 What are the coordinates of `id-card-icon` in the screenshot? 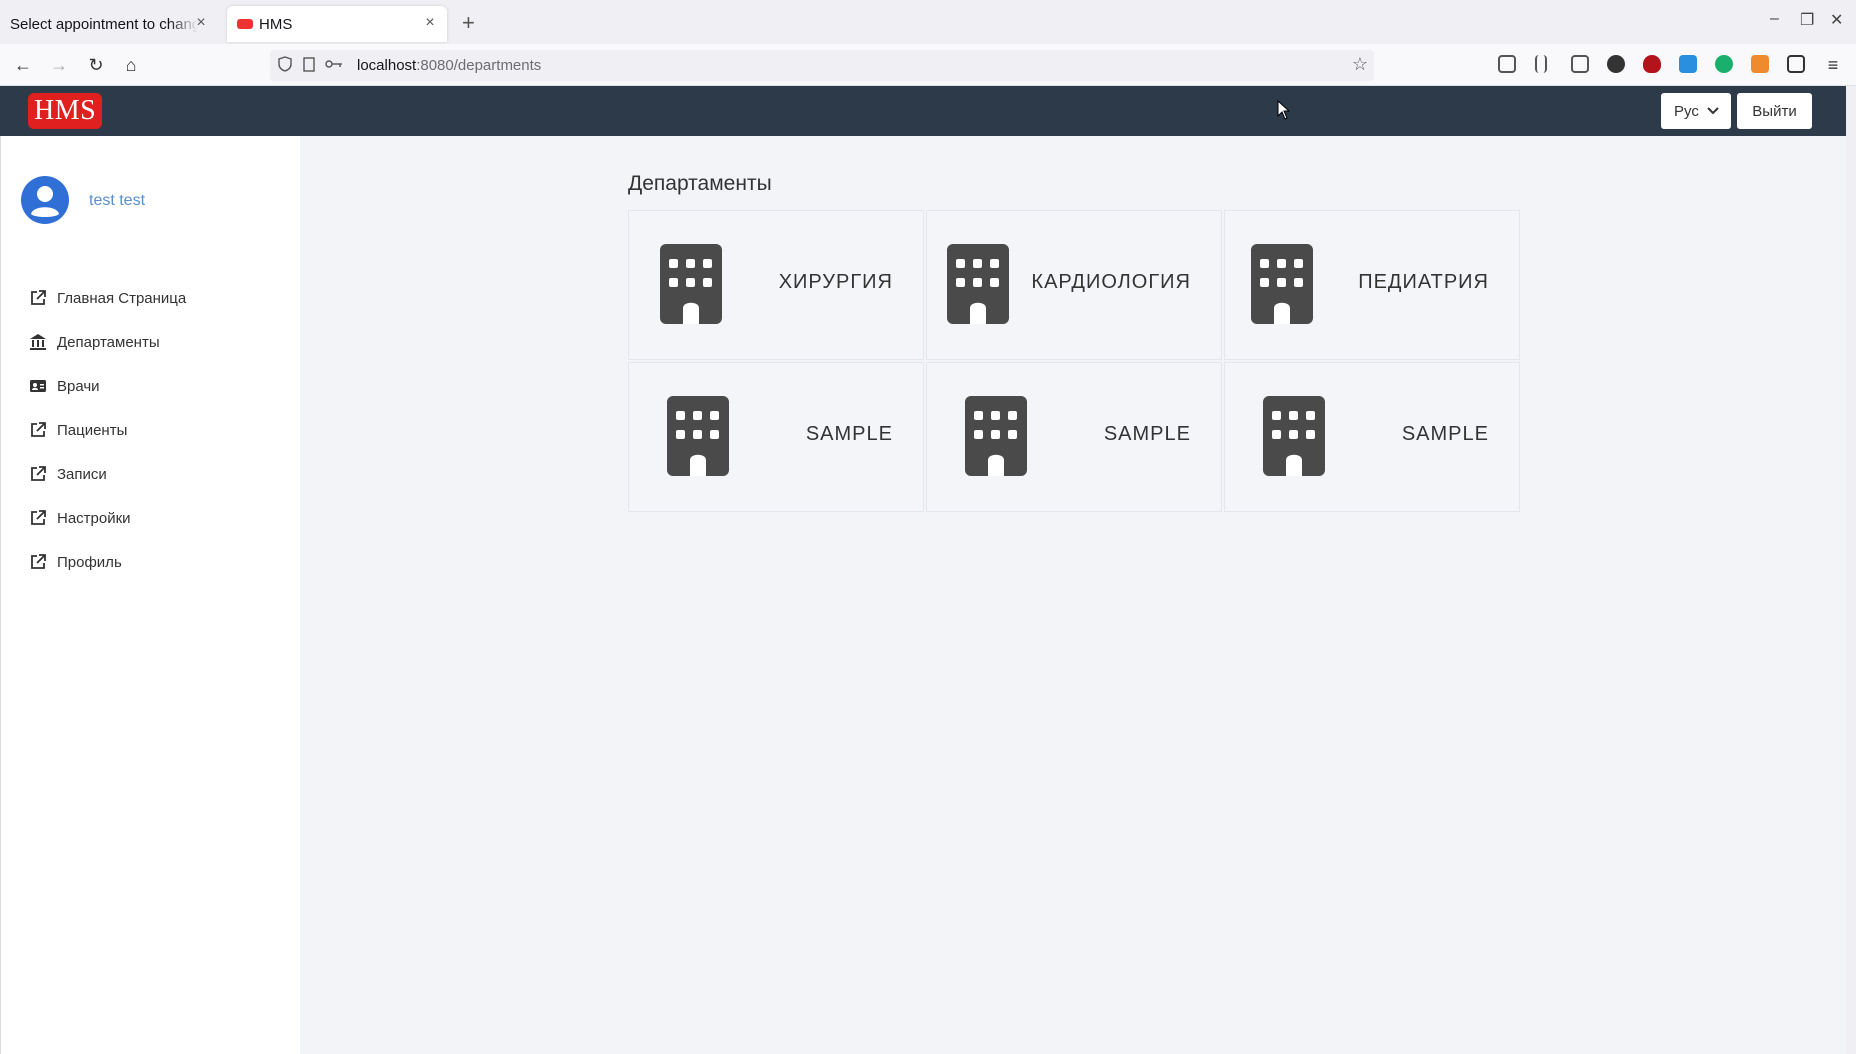 It's located at (38, 386).